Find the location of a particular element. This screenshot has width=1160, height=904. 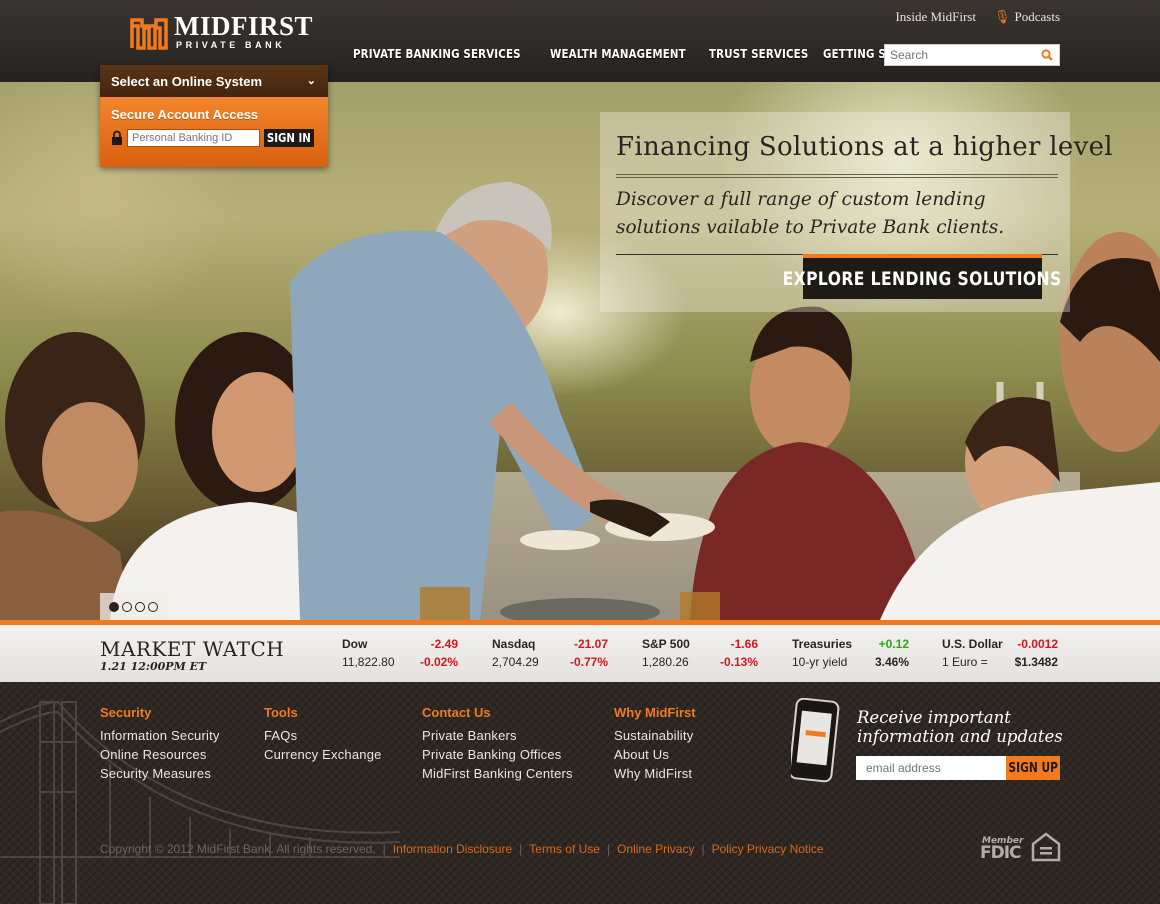

search-box is located at coordinates (972, 55).